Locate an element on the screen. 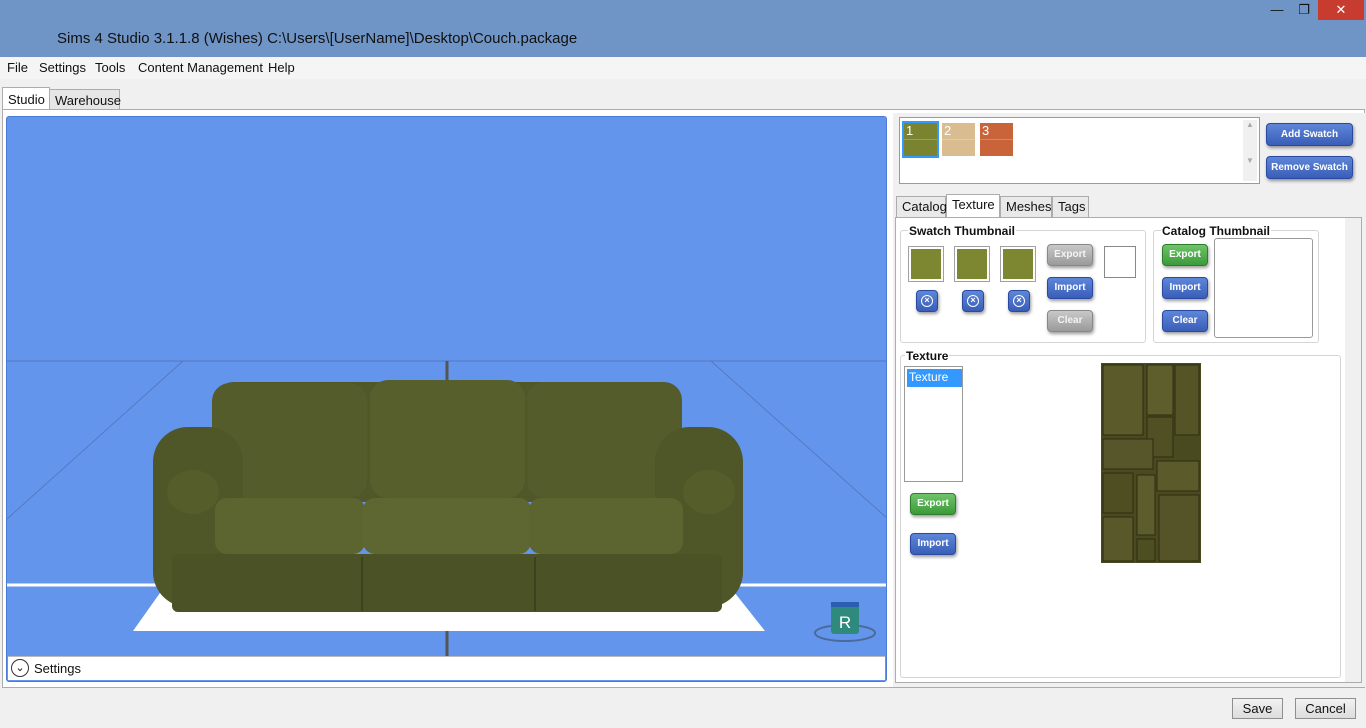  menu-content-management: Content Management is located at coordinates (200, 67).